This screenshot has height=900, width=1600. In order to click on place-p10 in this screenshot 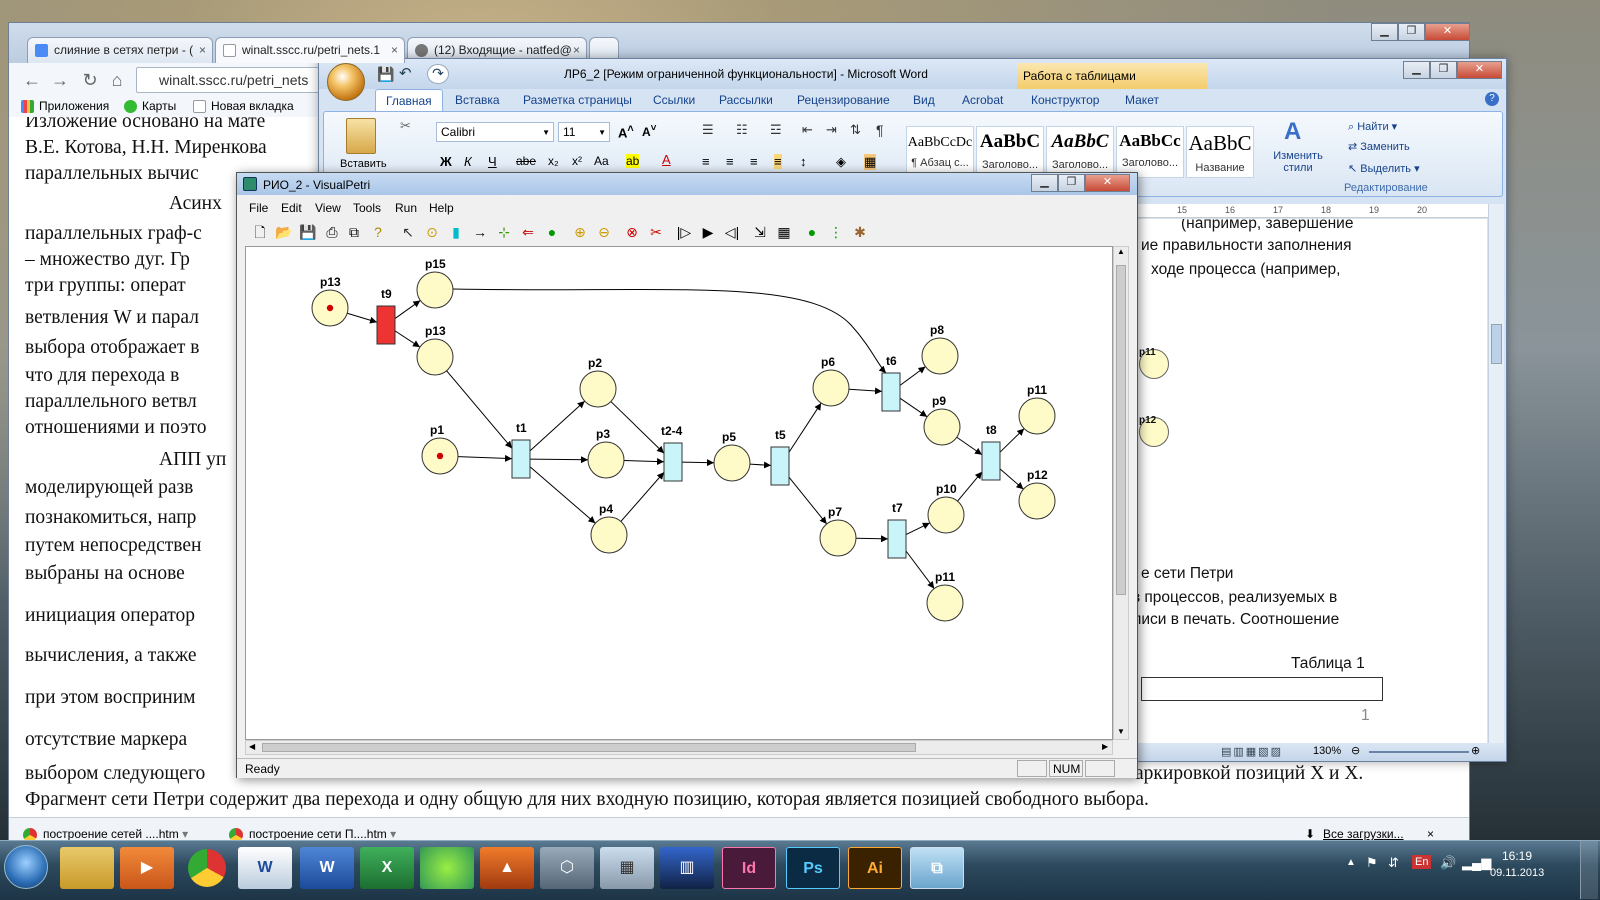, I will do `click(946, 515)`.